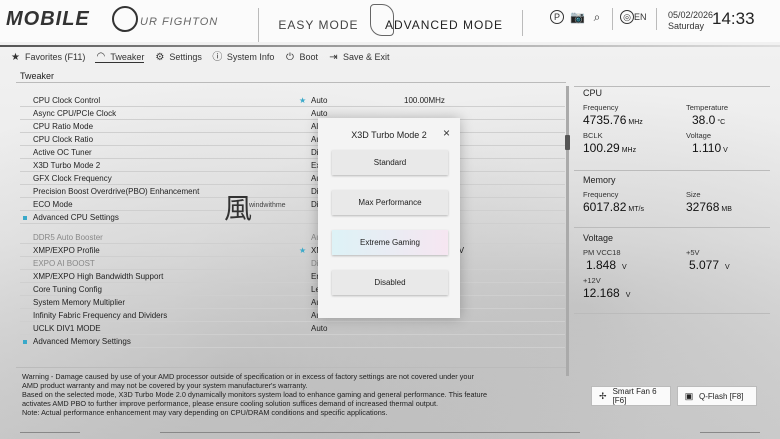 The image size is (780, 439). I want to click on flash-chip-icon: ▣, so click(689, 396).